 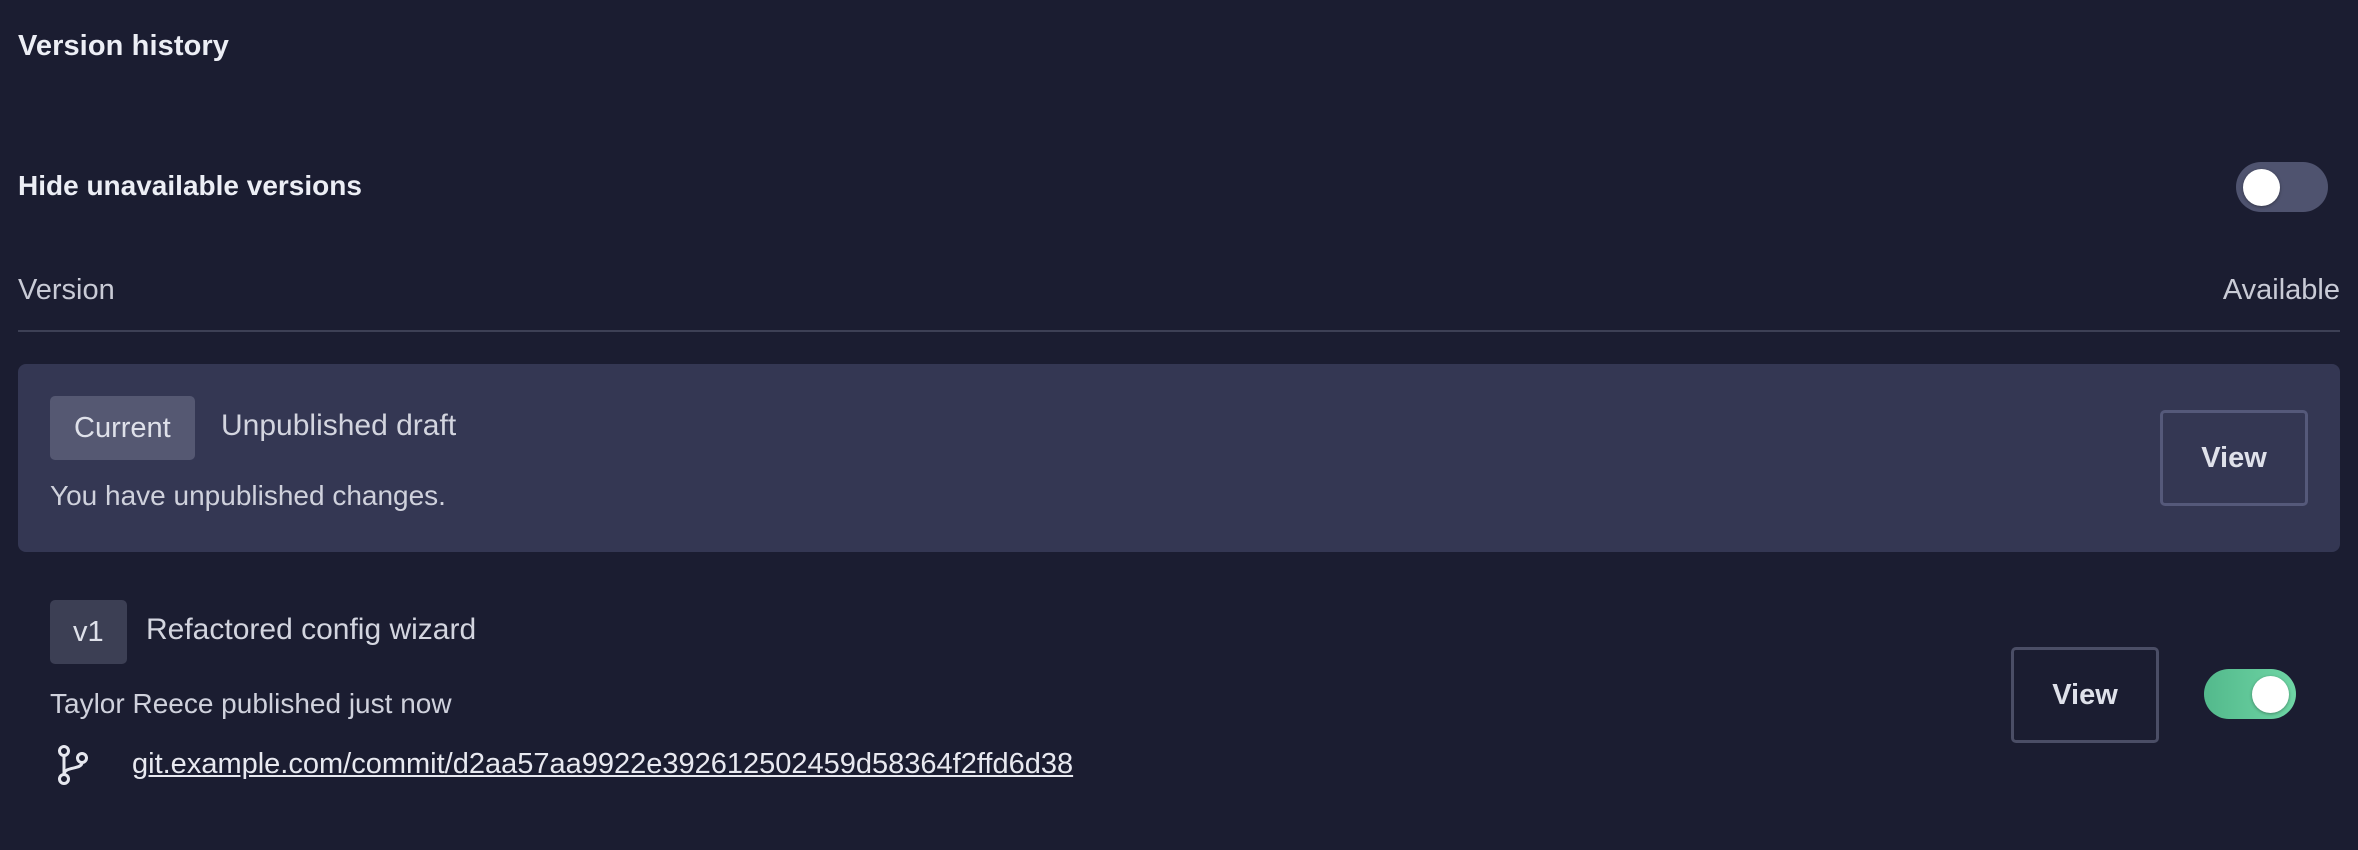 I want to click on version-table-header: Version Available, so click(x=1179, y=300).